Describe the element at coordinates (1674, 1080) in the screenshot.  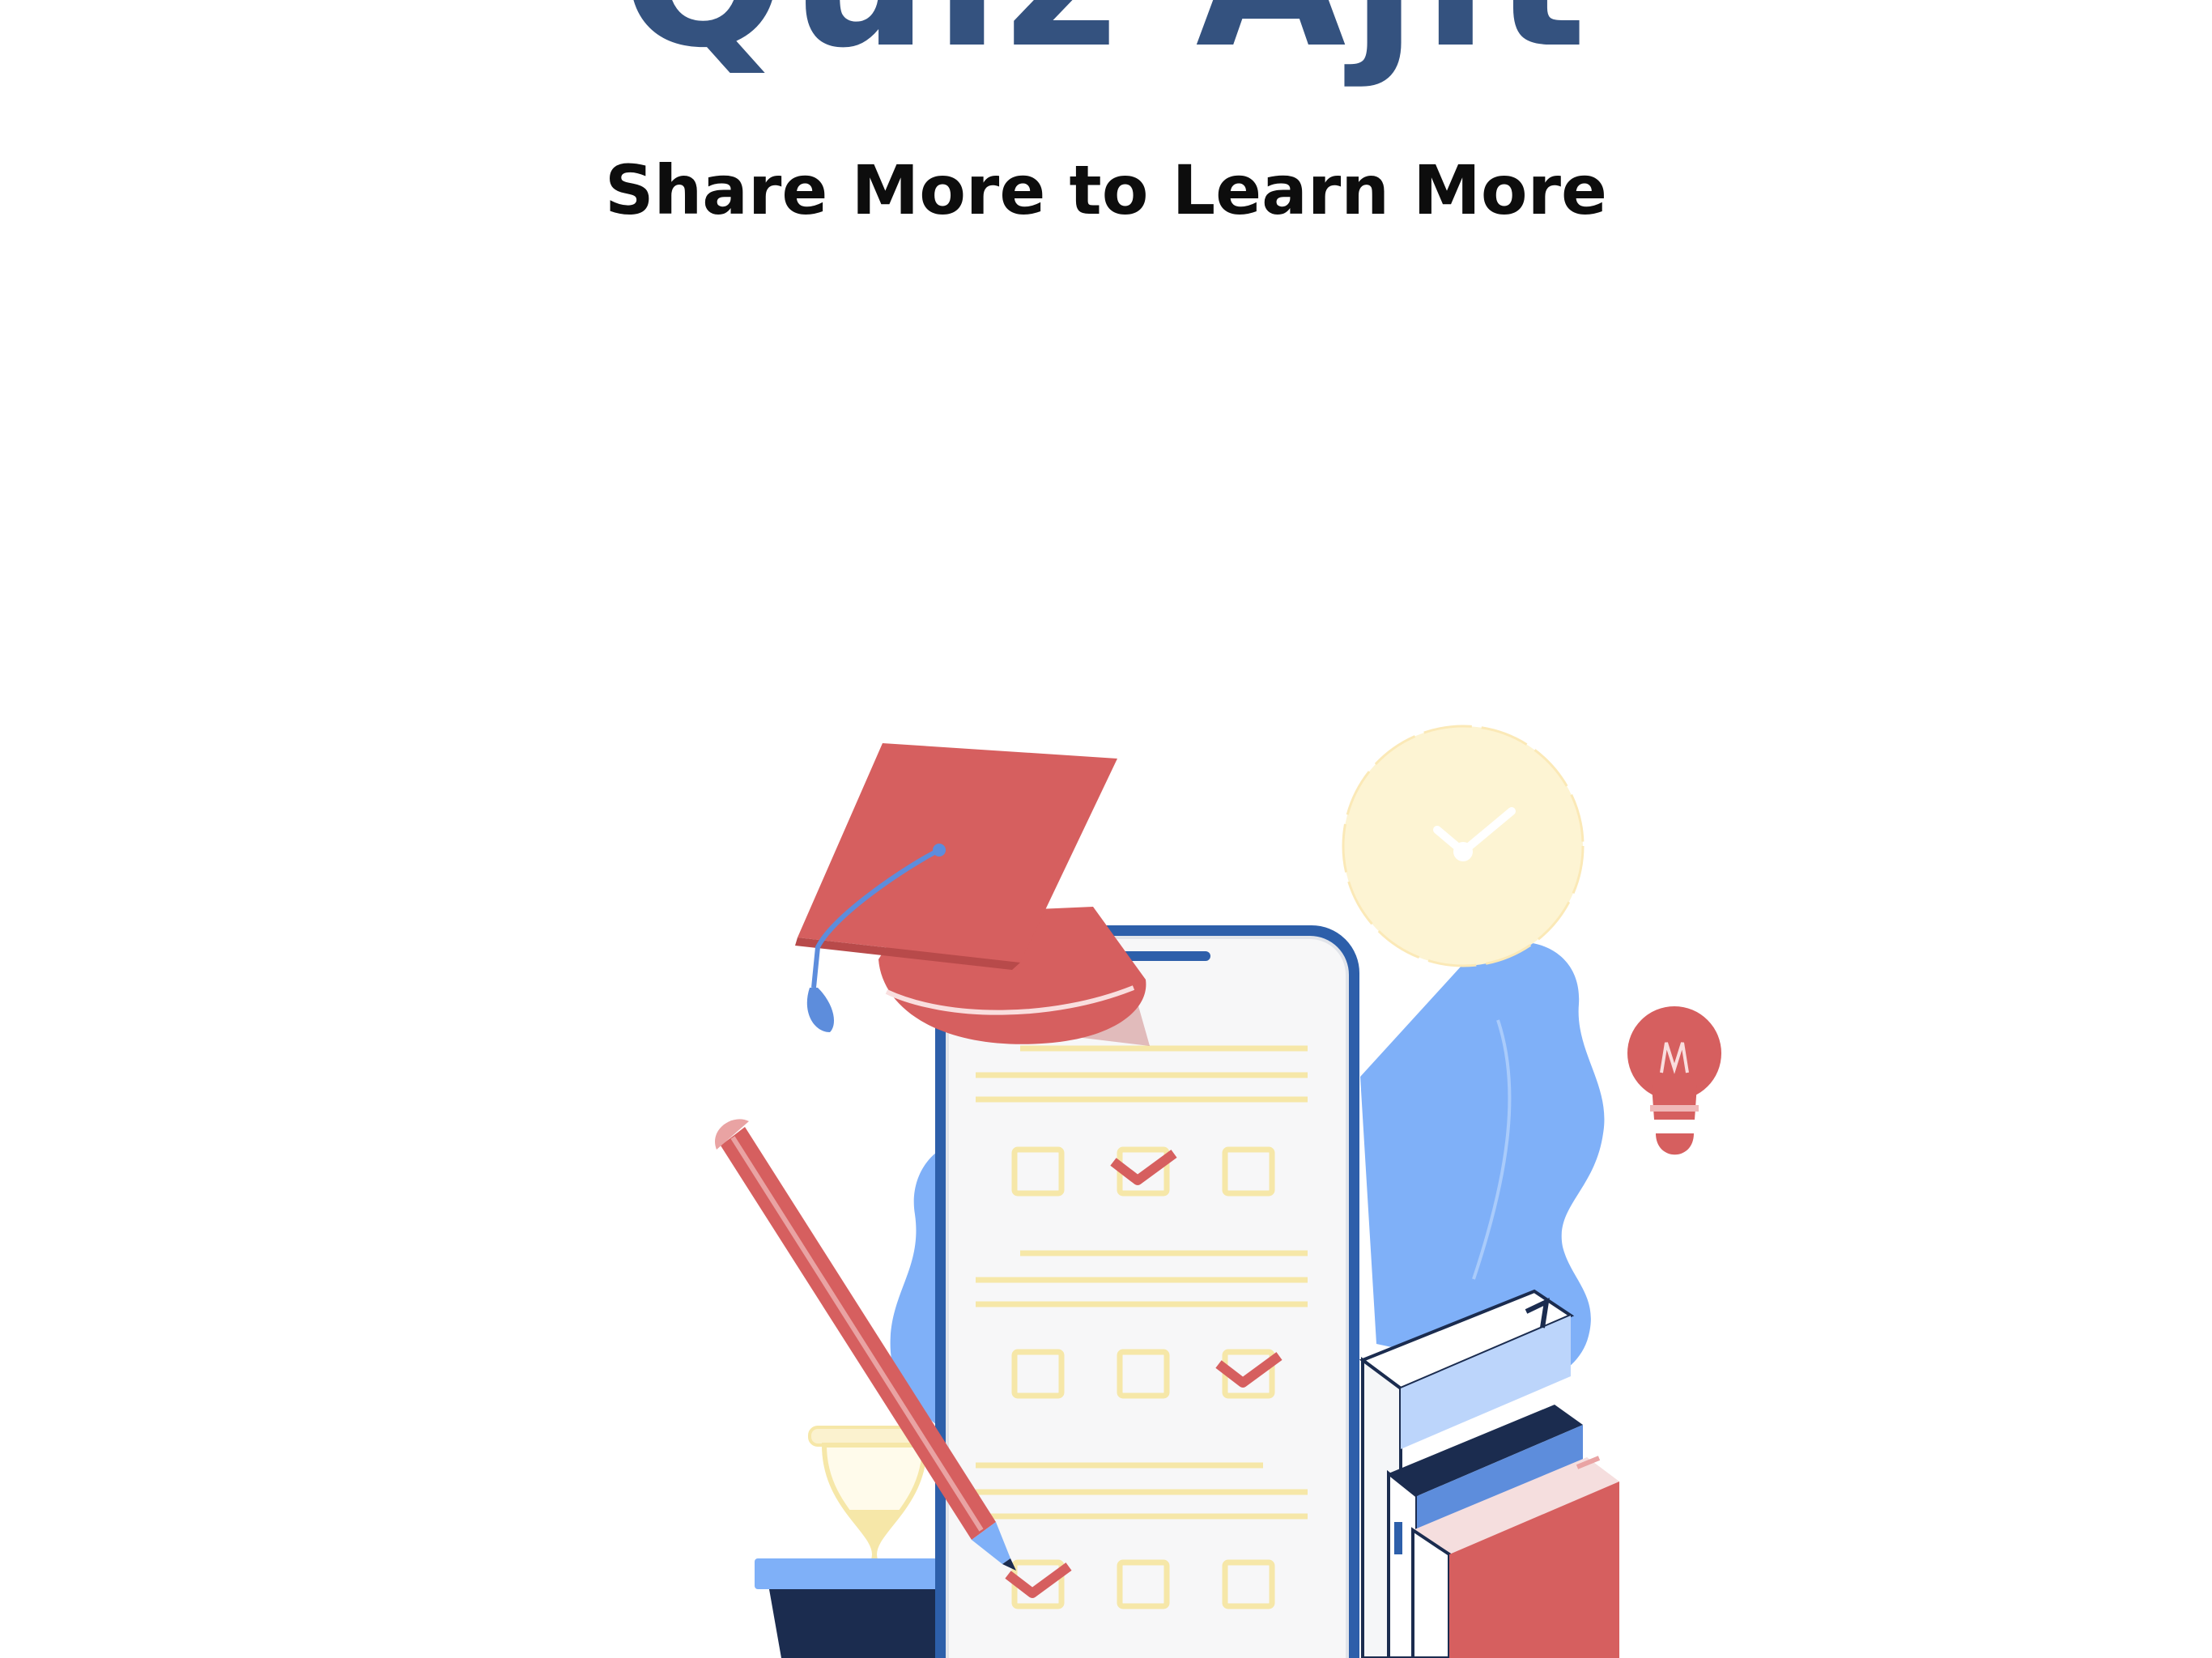
I see `lightbulb-icon` at that location.